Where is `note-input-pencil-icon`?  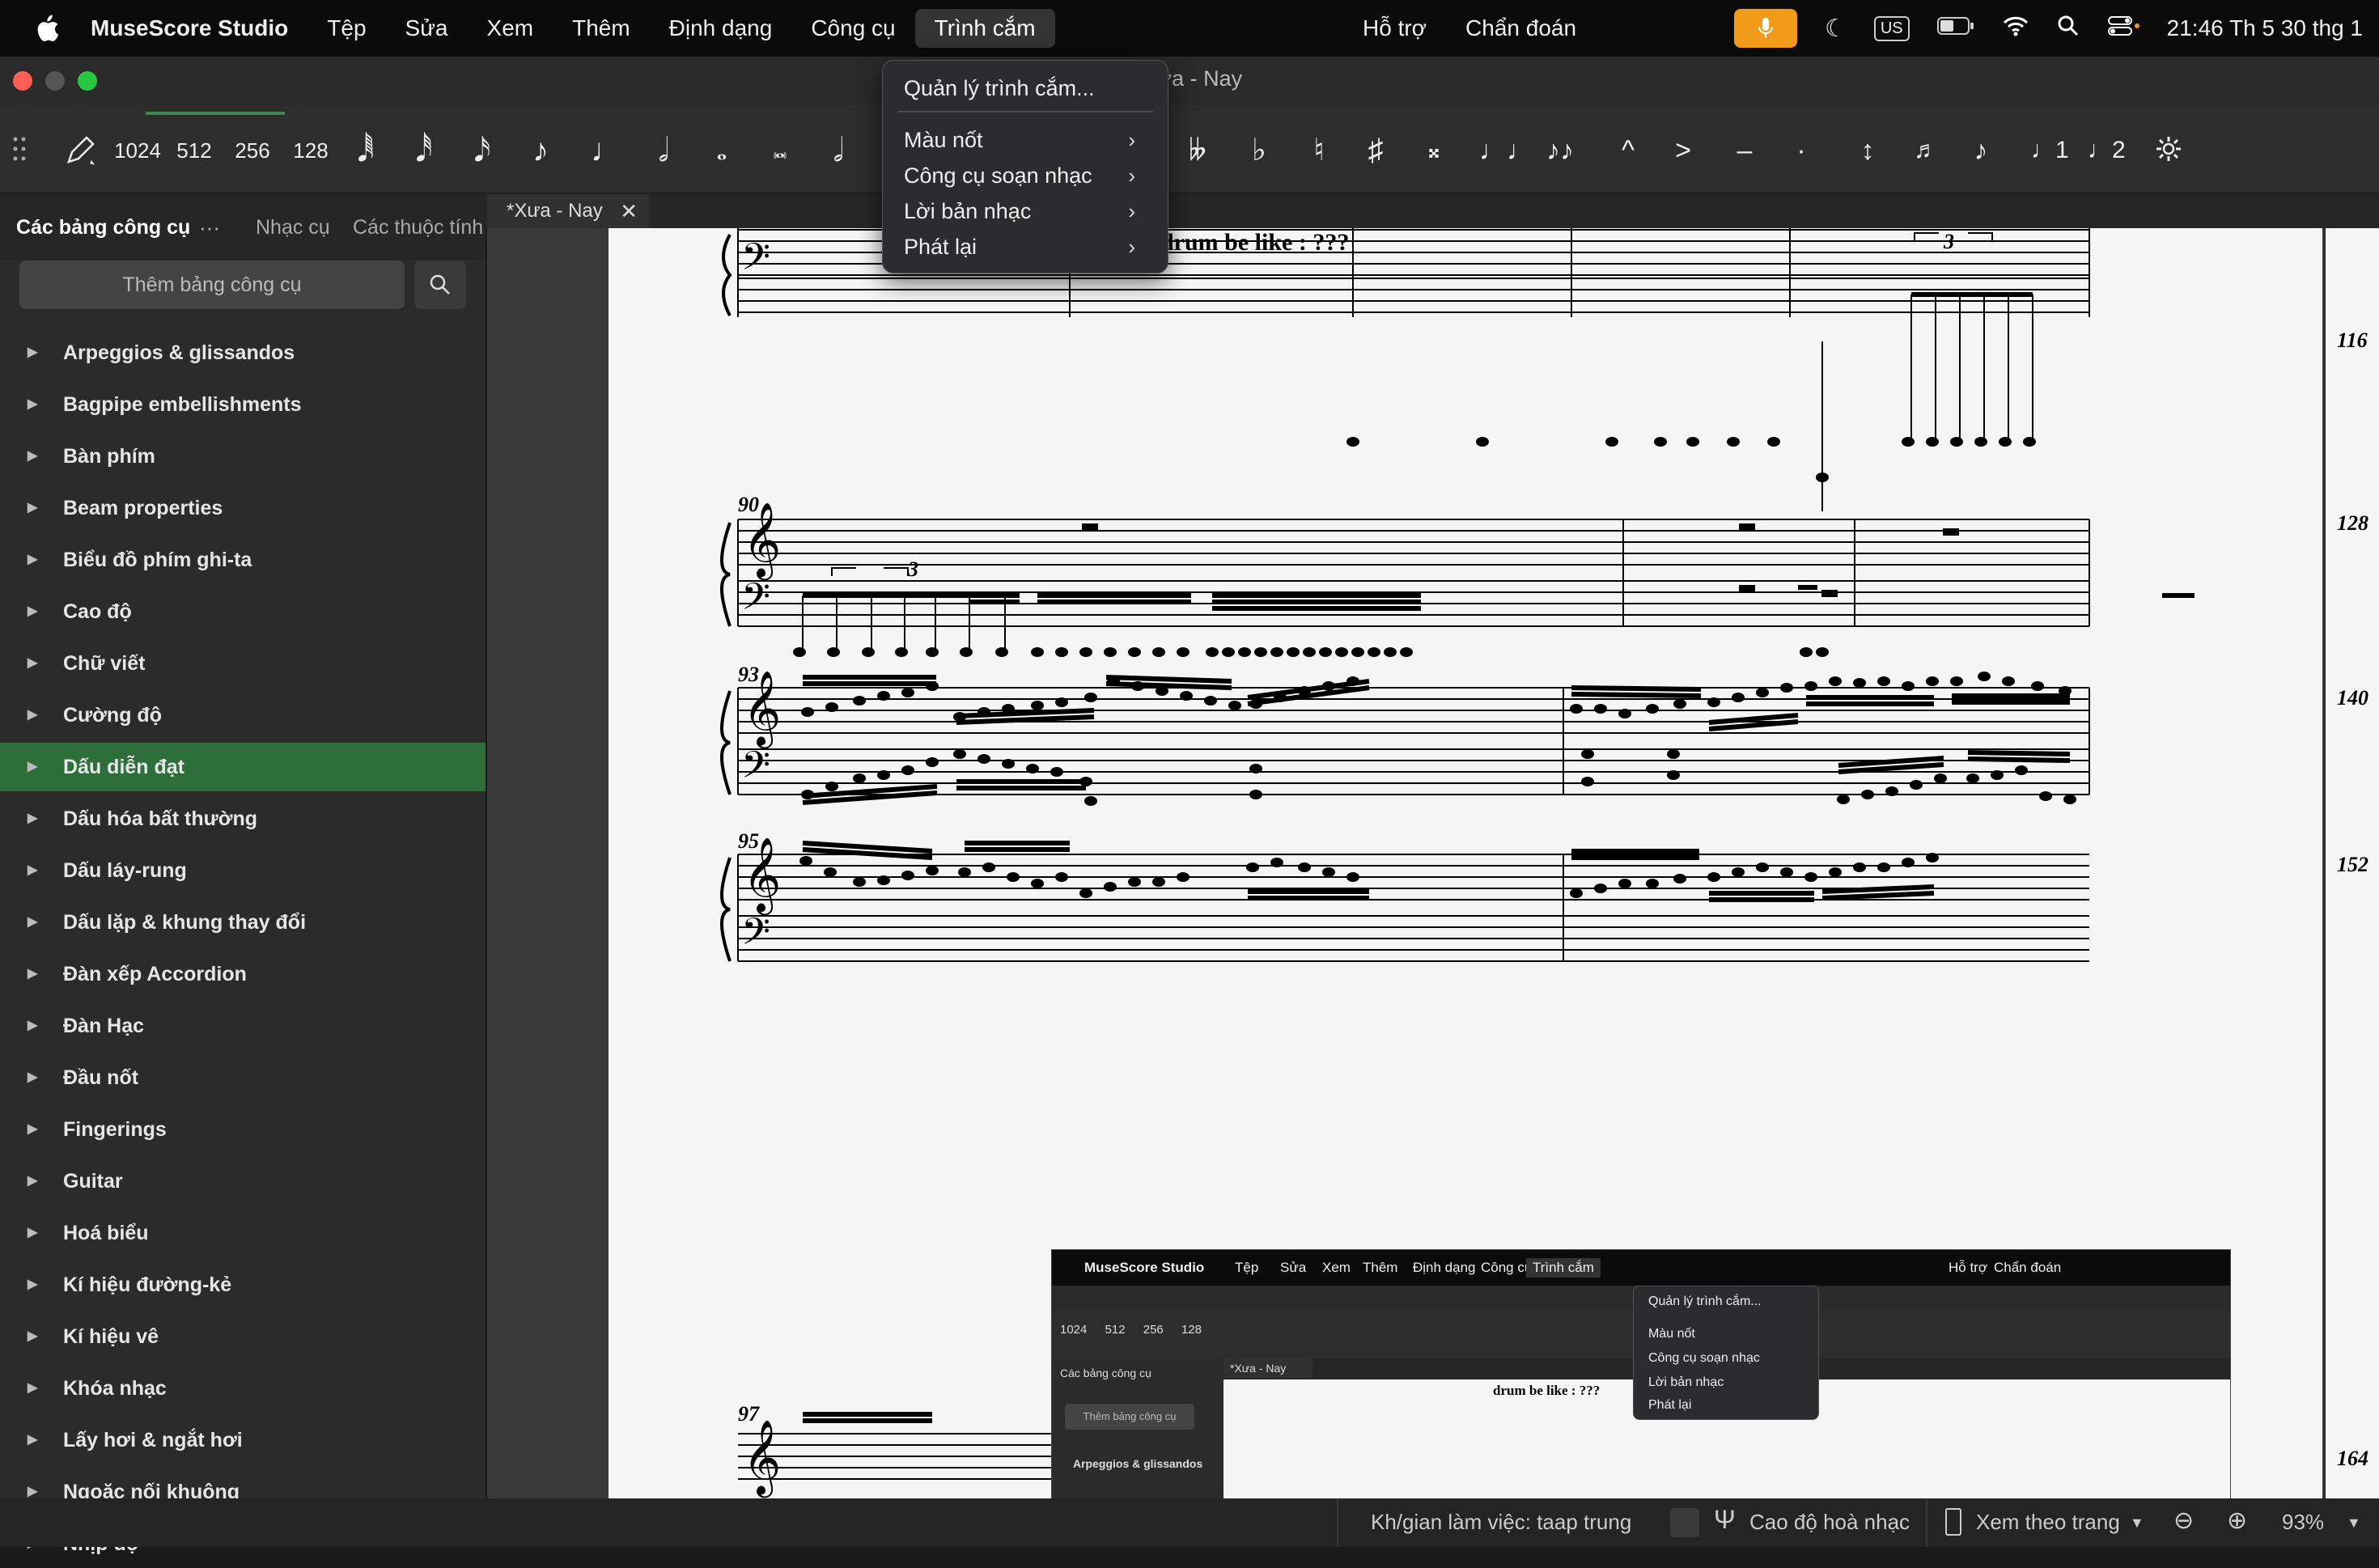 note-input-pencil-icon is located at coordinates (80, 150).